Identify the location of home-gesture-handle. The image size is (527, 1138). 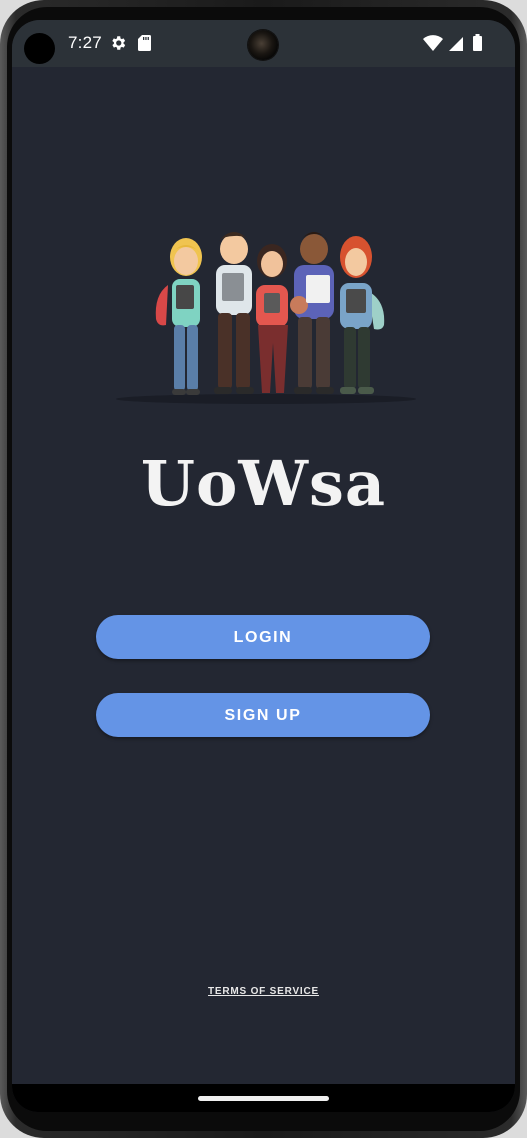
(263, 1098).